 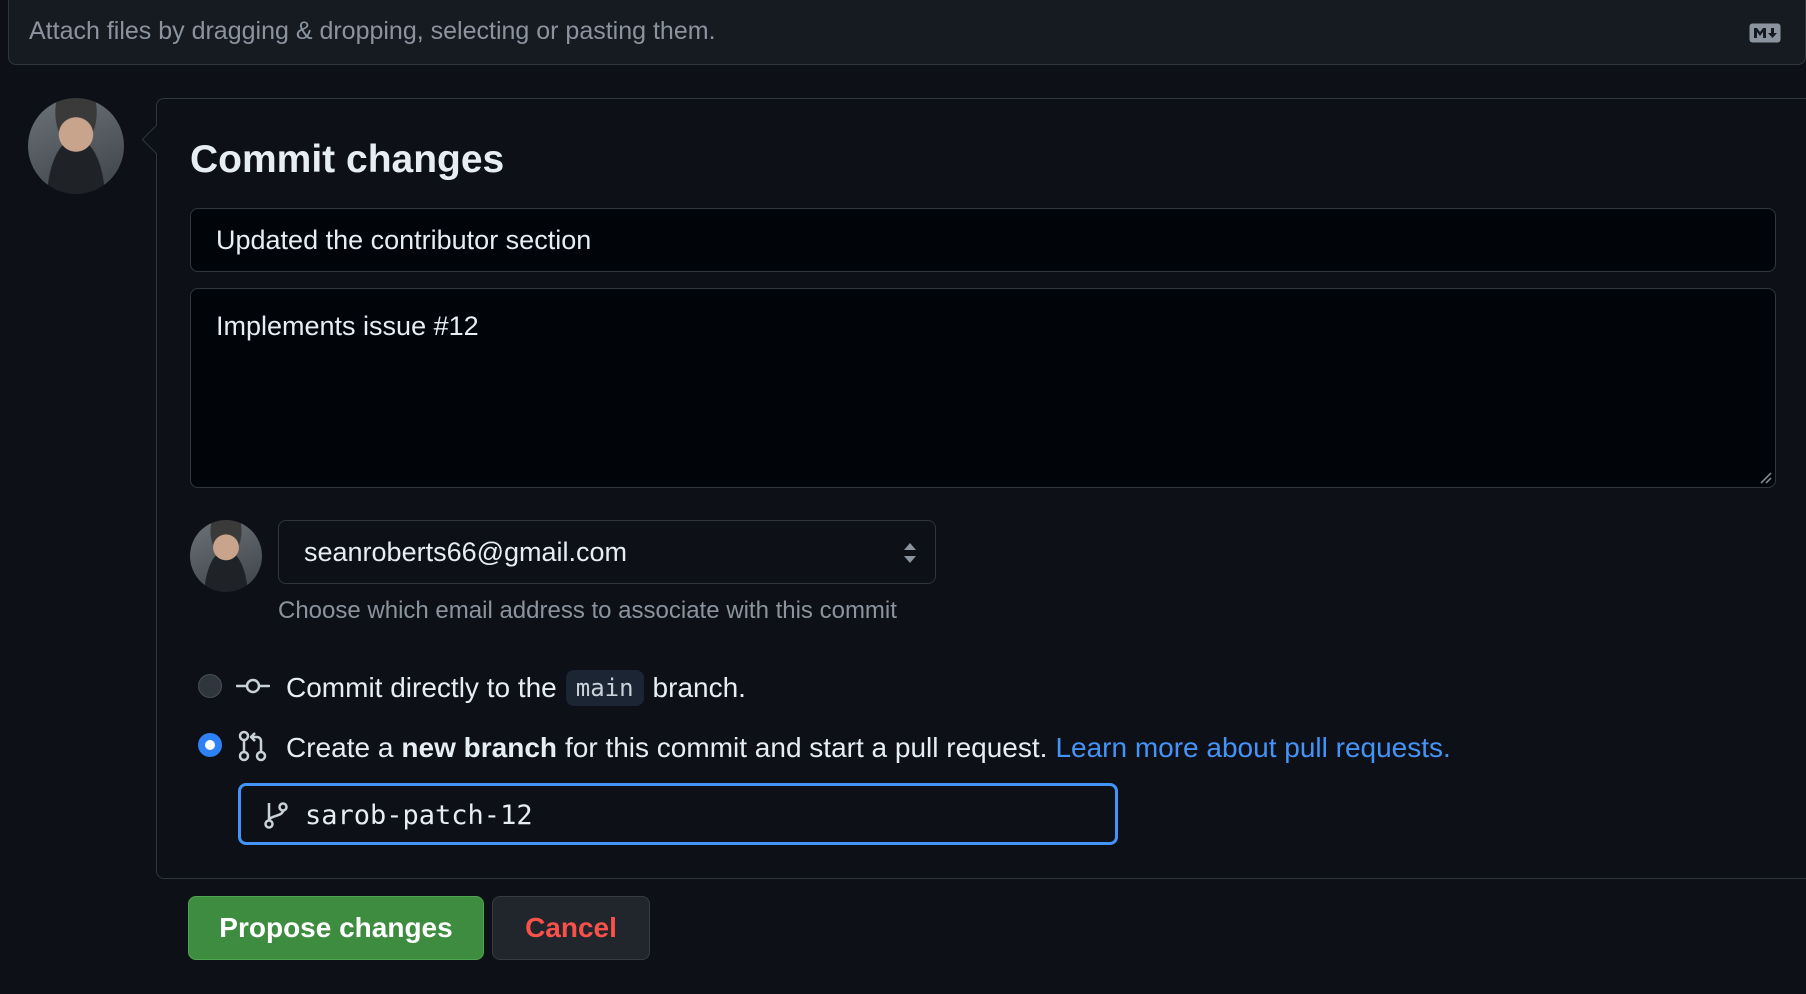 I want to click on commit-direct-radio, so click(x=210, y=686).